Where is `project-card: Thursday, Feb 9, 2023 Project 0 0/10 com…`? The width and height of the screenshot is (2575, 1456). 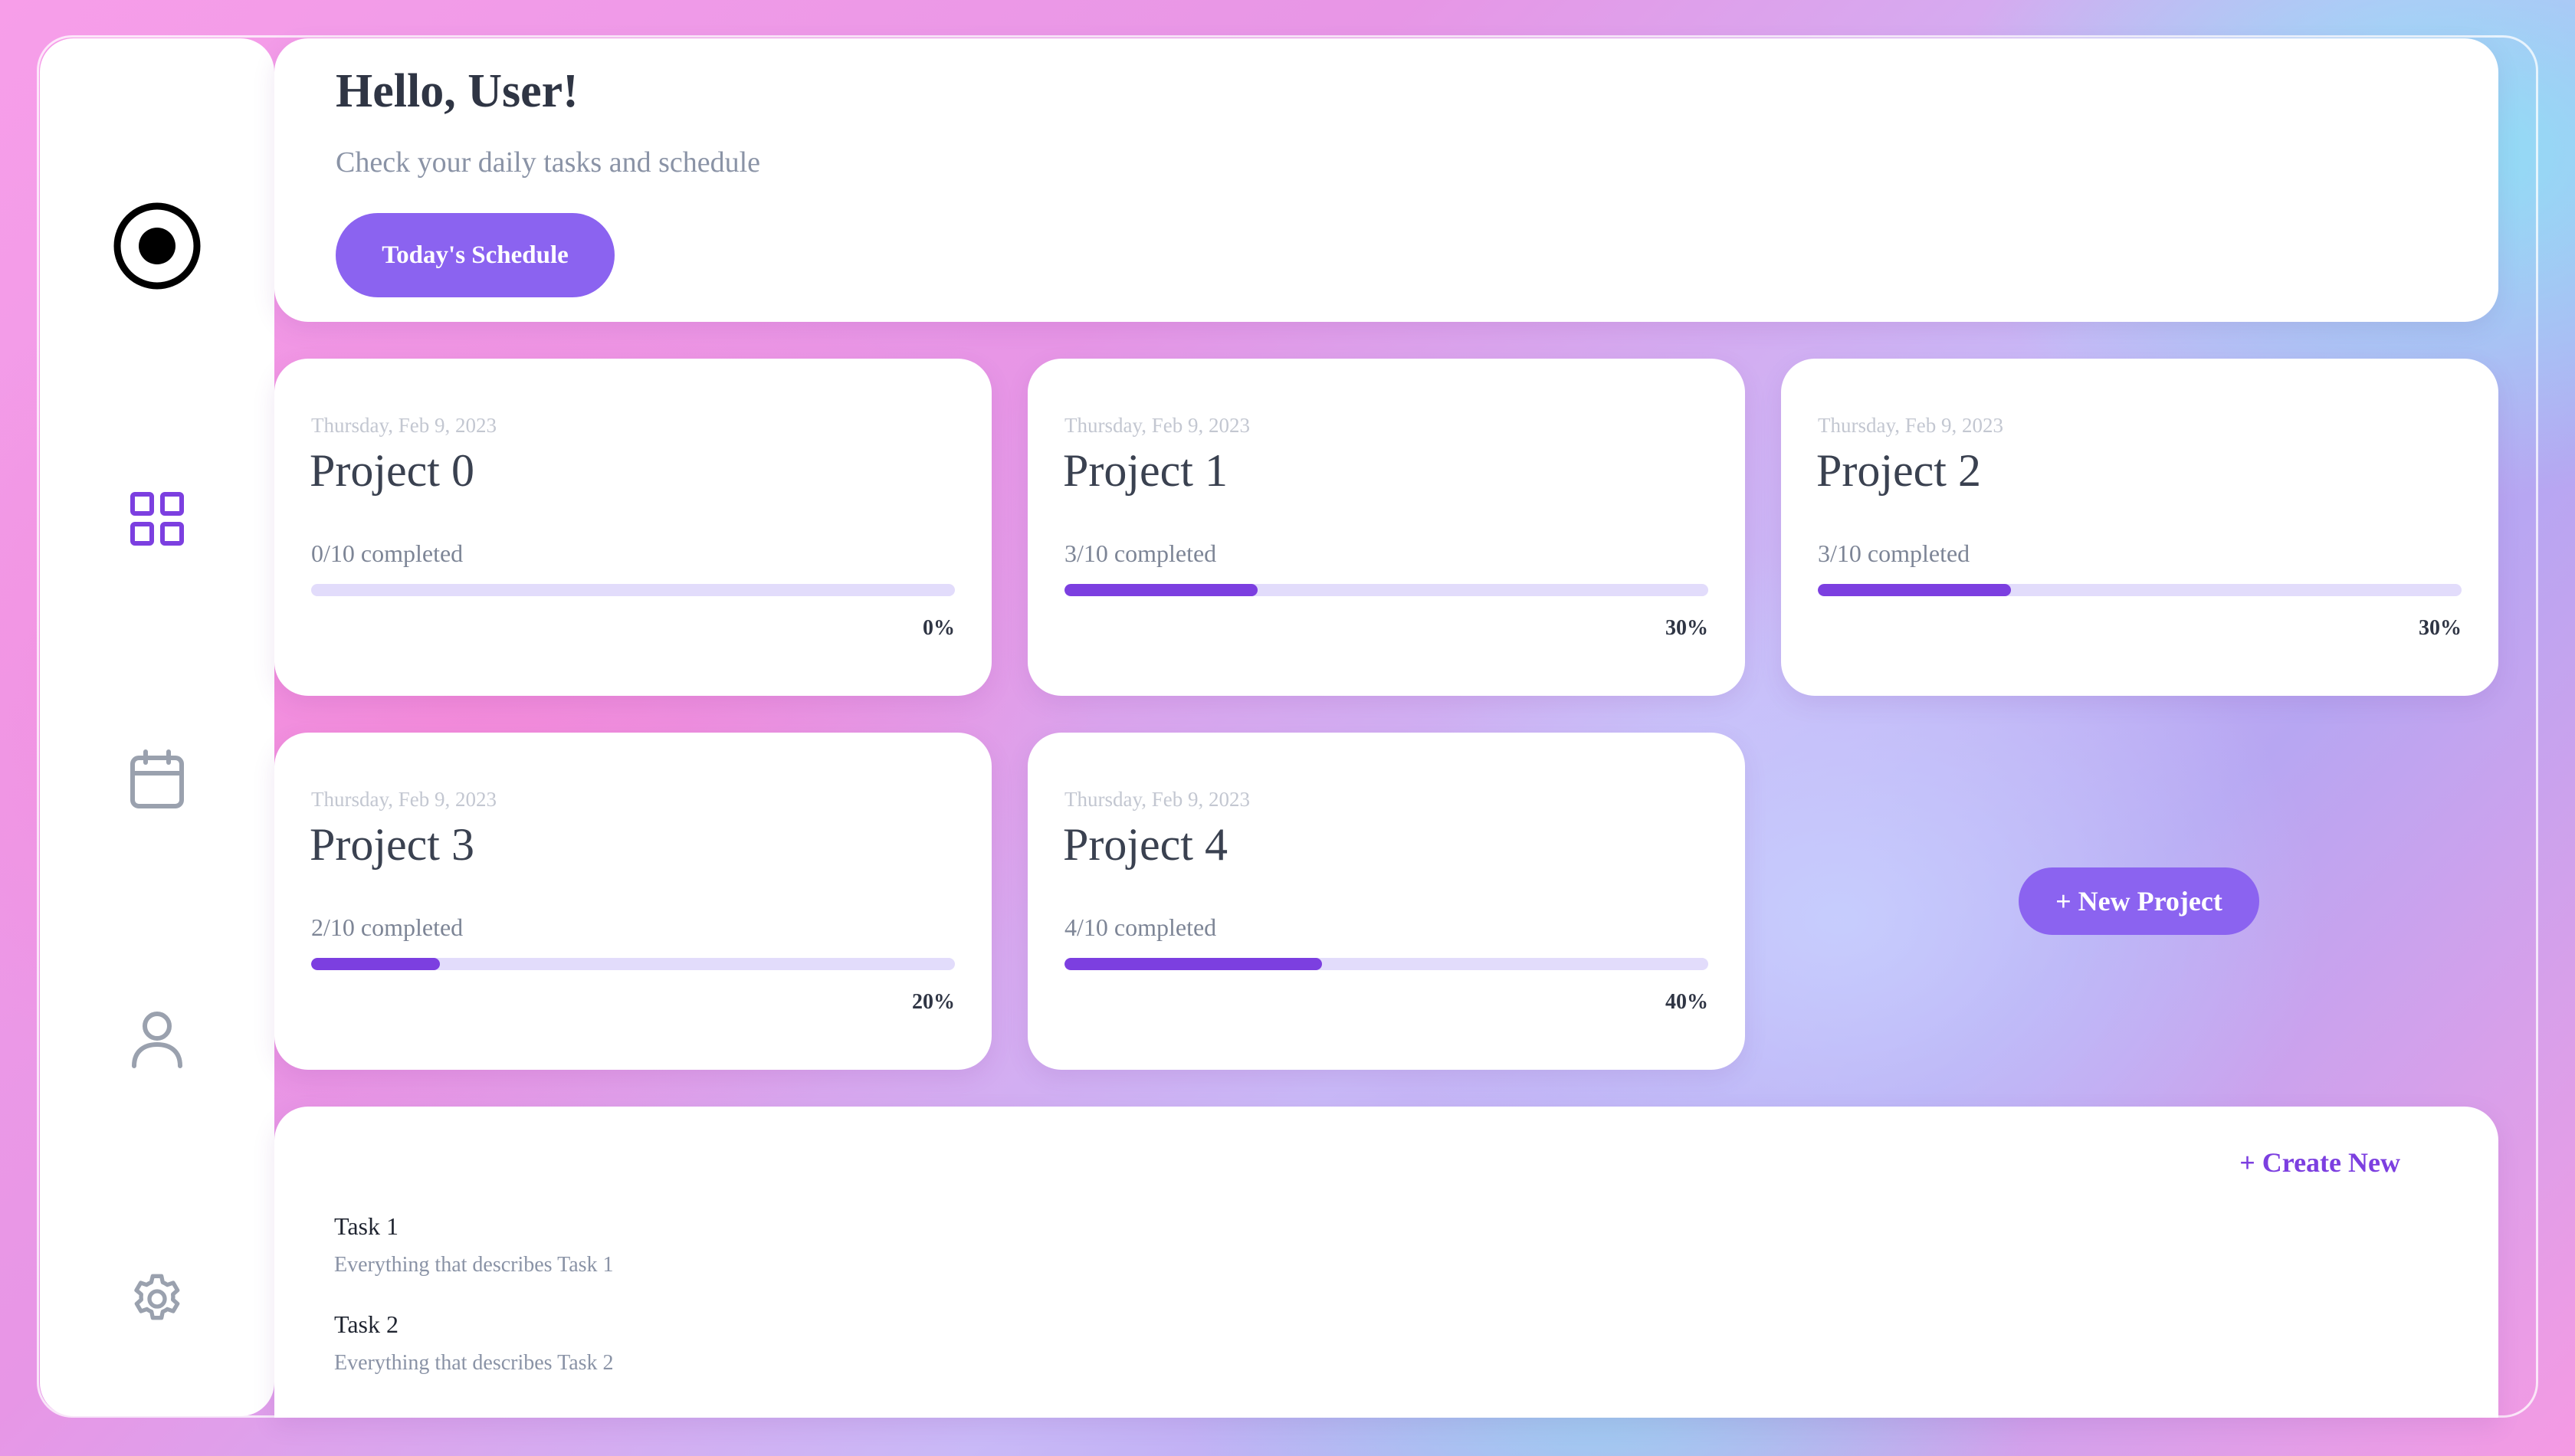 project-card: Thursday, Feb 9, 2023 Project 0 0/10 com… is located at coordinates (633, 527).